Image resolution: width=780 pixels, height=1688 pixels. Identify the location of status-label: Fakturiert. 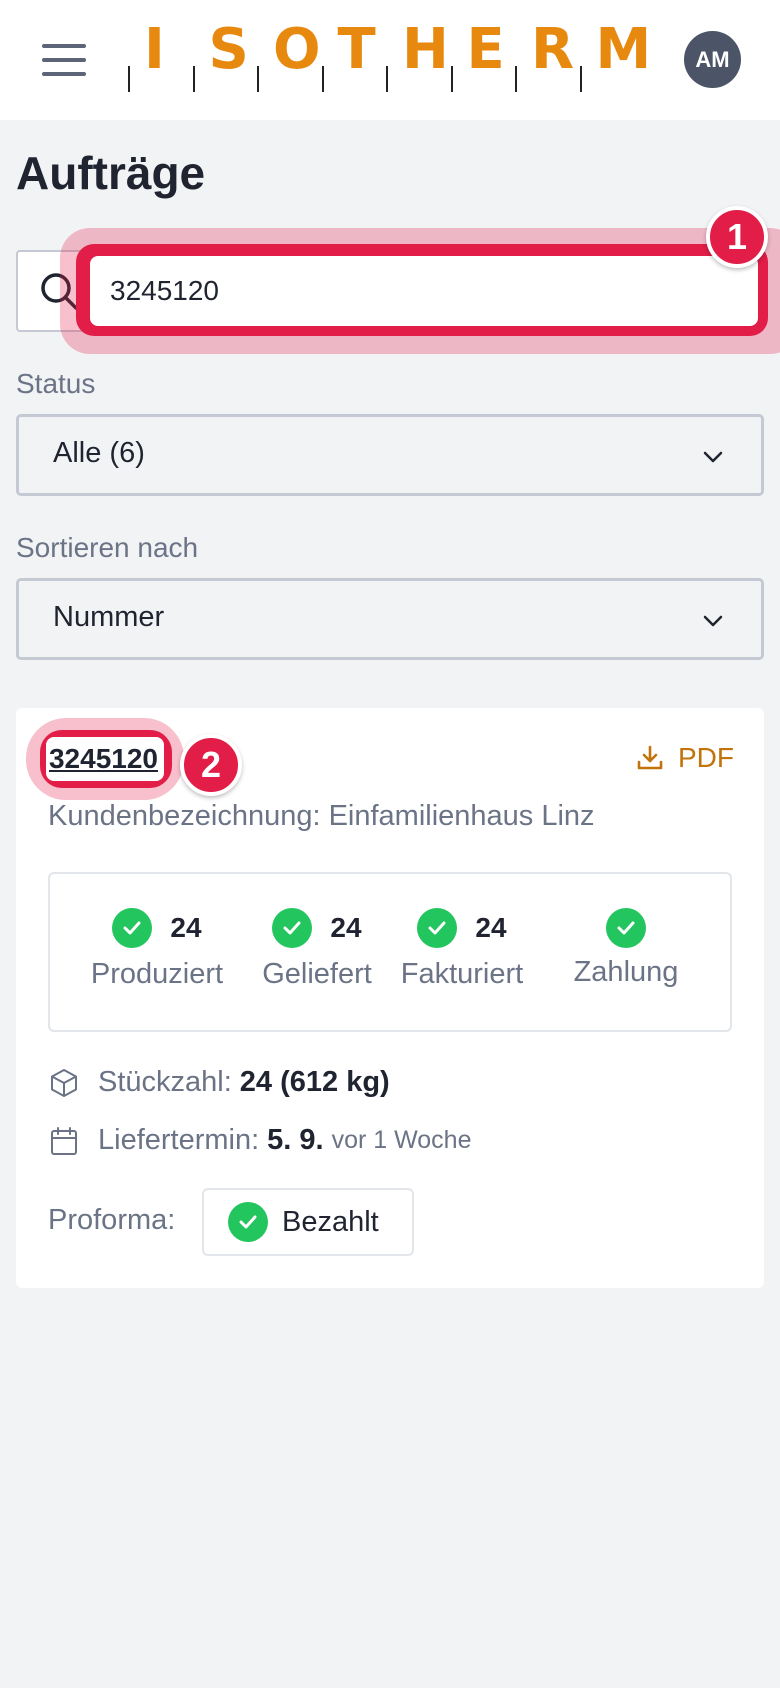
(462, 974).